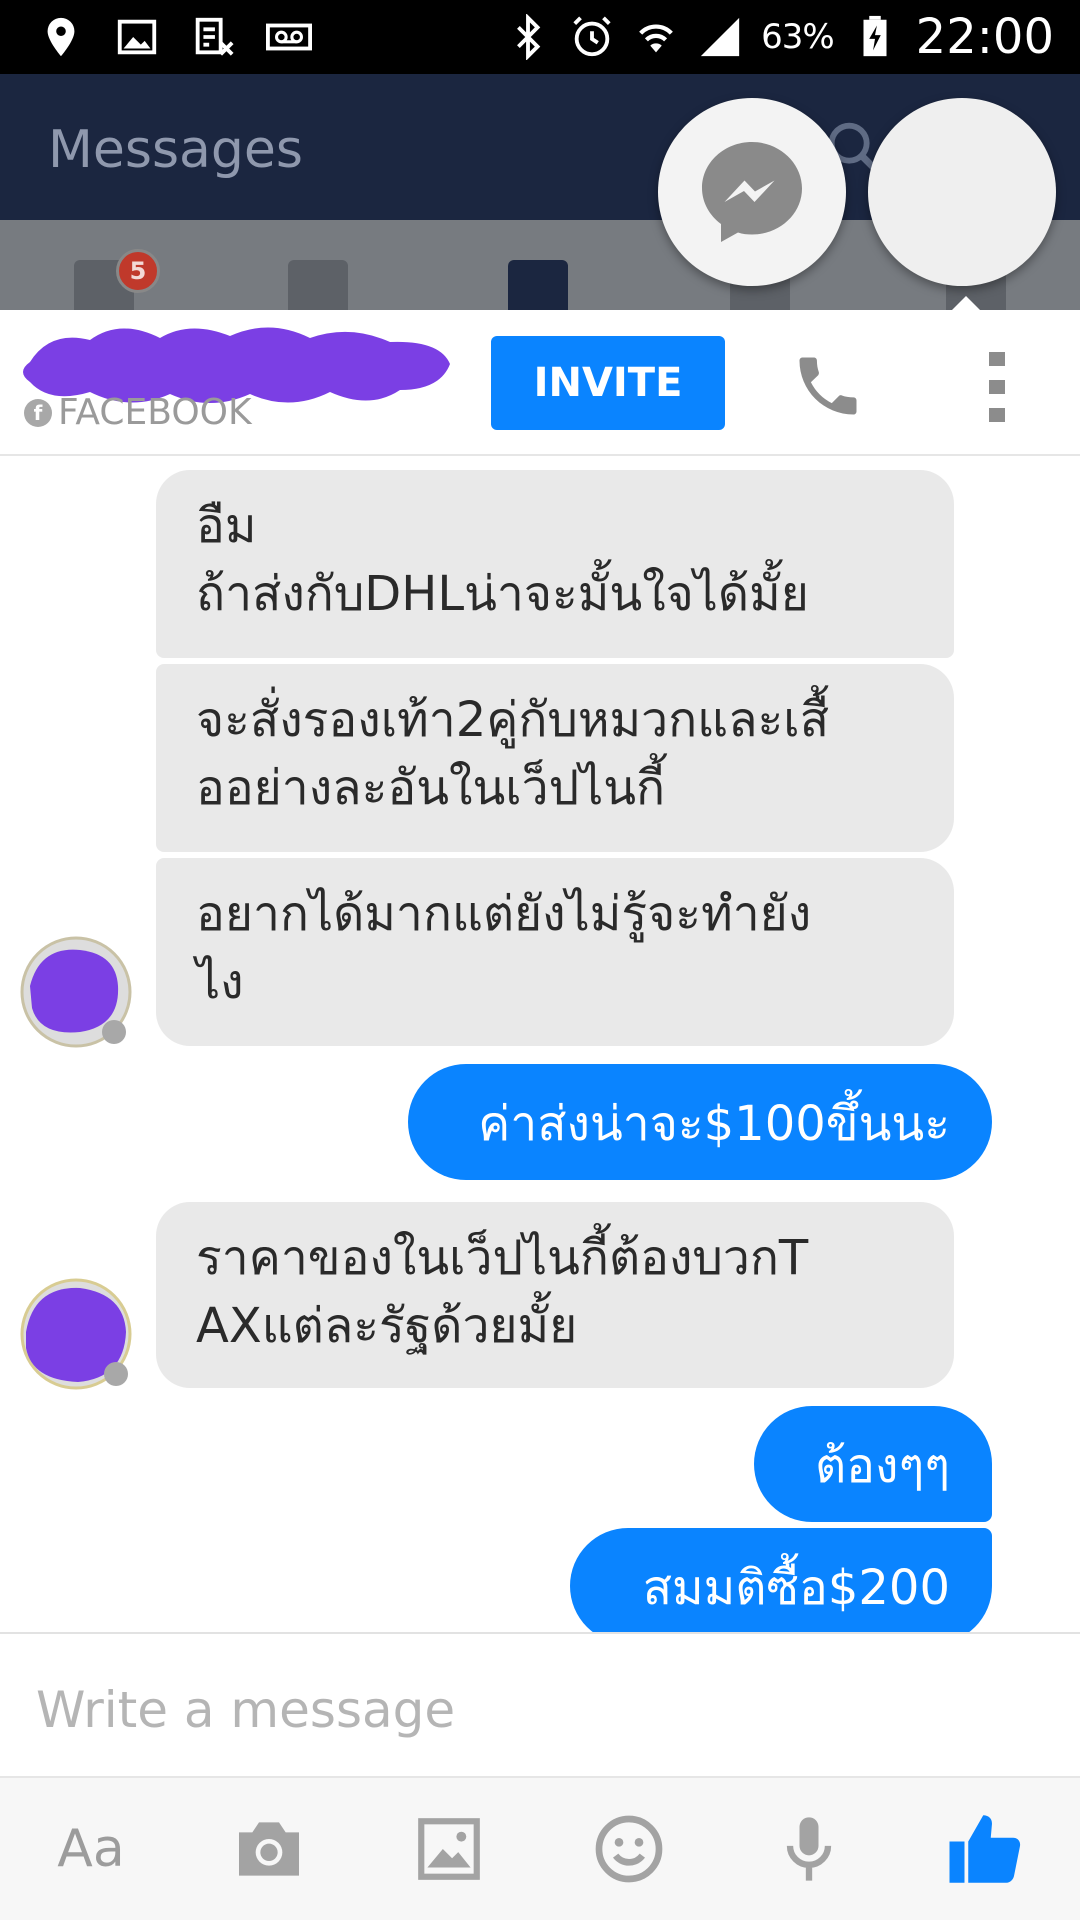 The height and width of the screenshot is (1920, 1080). I want to click on camera-icon, so click(269, 1849).